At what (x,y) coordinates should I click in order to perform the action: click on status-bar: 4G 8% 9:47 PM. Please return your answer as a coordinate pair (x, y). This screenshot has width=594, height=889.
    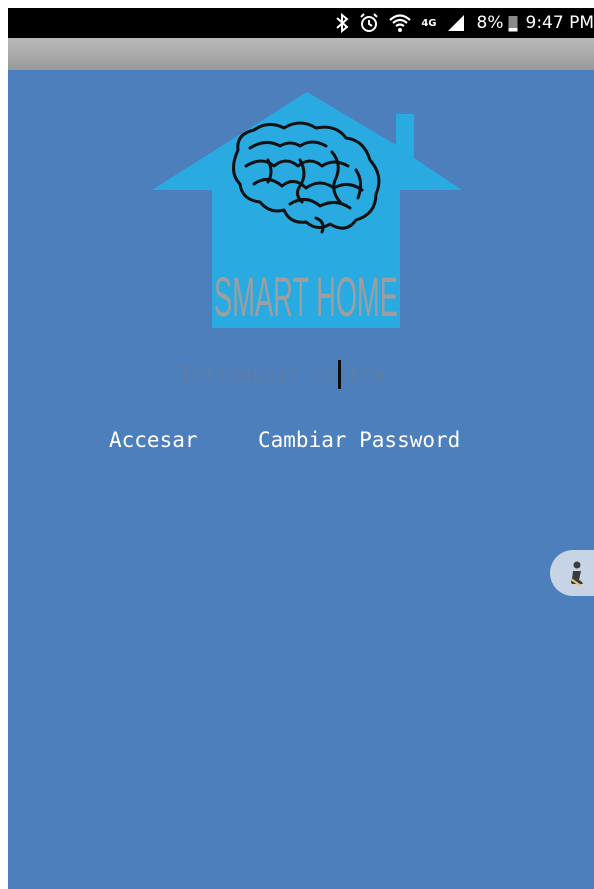
    Looking at the image, I should click on (301, 23).